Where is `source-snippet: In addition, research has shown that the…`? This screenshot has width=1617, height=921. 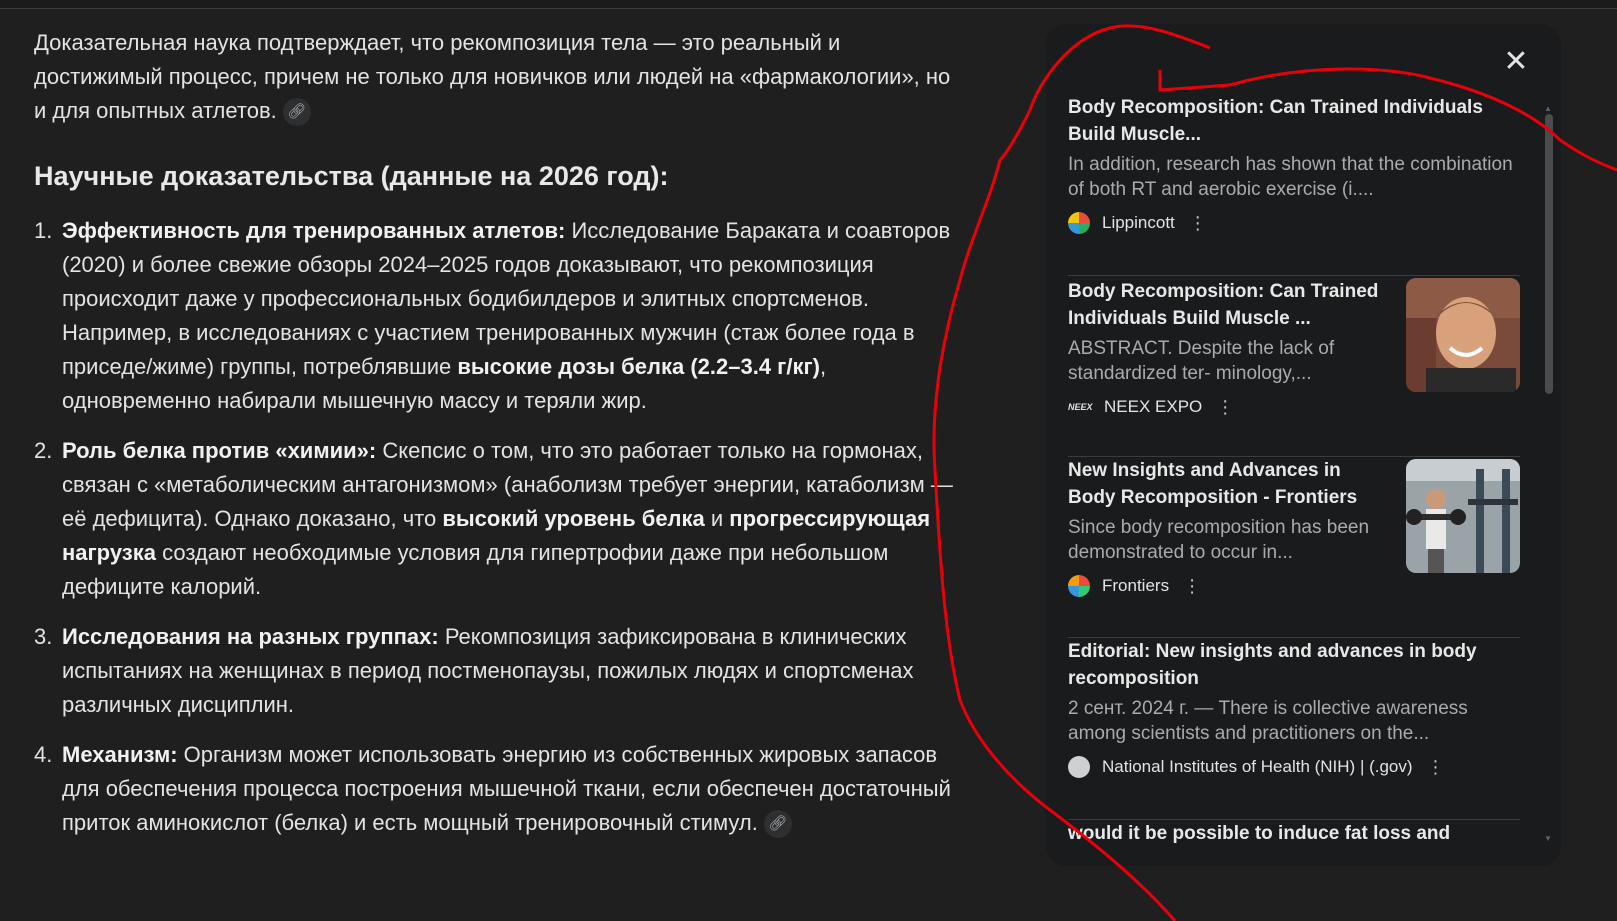
source-snippet: In addition, research has shown that the… is located at coordinates (1290, 177).